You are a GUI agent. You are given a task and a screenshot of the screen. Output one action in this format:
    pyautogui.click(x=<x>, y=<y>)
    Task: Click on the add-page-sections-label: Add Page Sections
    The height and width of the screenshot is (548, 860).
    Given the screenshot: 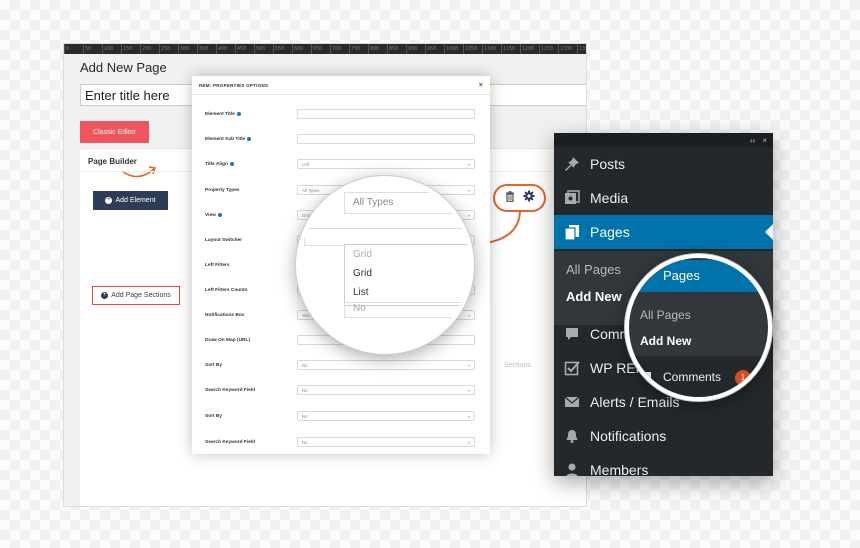 What is the action you would take?
    pyautogui.click(x=141, y=295)
    